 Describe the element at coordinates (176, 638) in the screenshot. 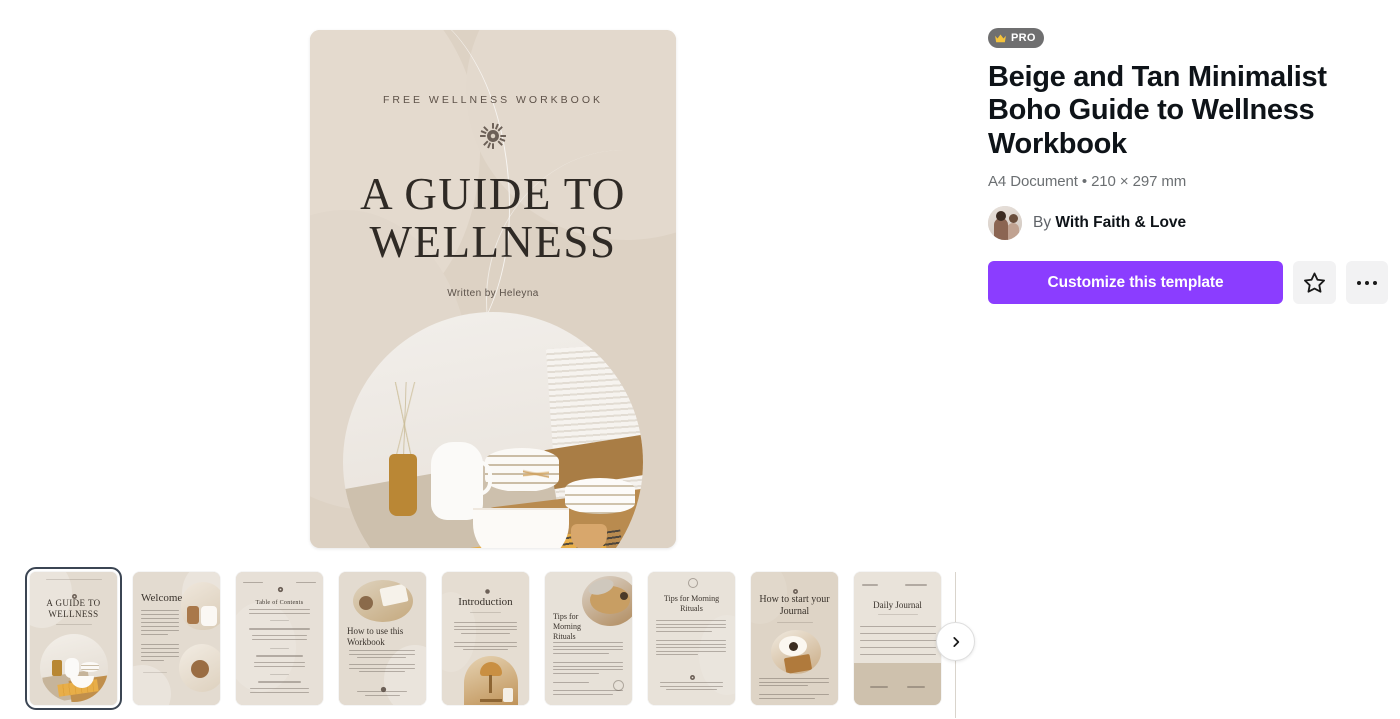

I see `thumbnail-item-welcome: Welcome` at that location.